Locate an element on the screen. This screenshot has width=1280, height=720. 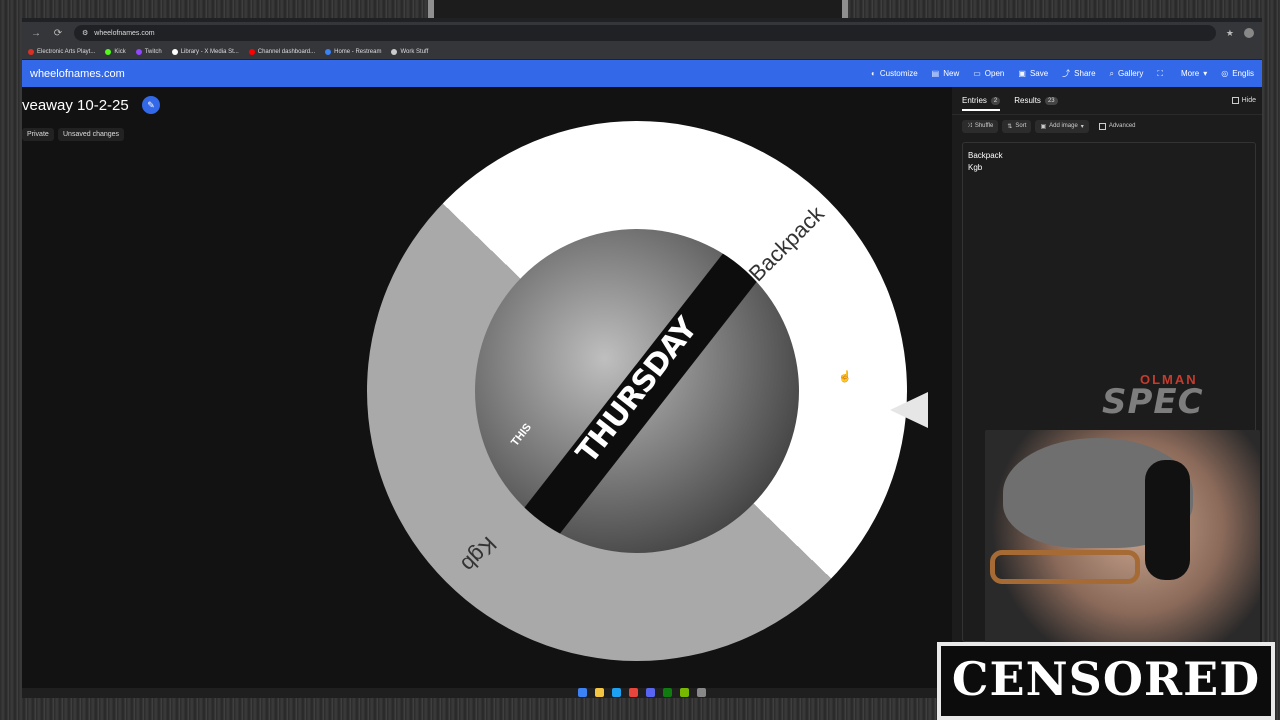
nav-item: ◐ Customize is located at coordinates (894, 73).